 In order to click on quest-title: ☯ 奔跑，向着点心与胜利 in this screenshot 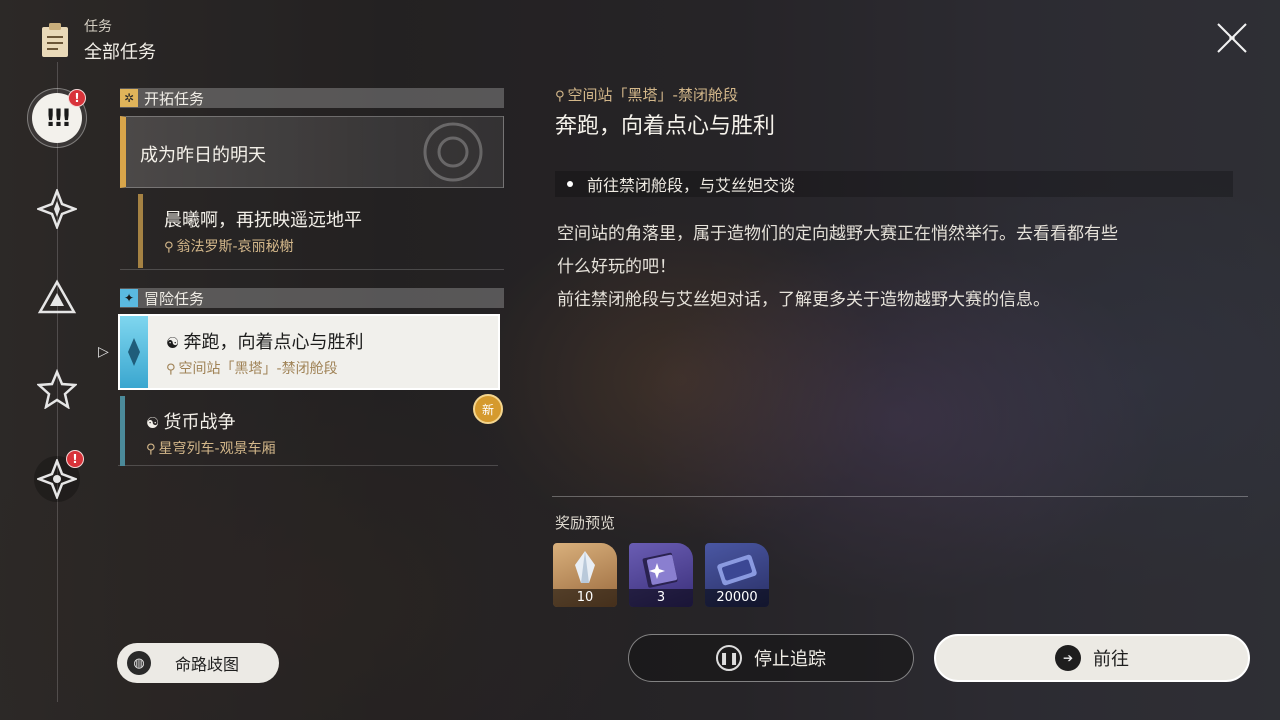, I will do `click(265, 342)`.